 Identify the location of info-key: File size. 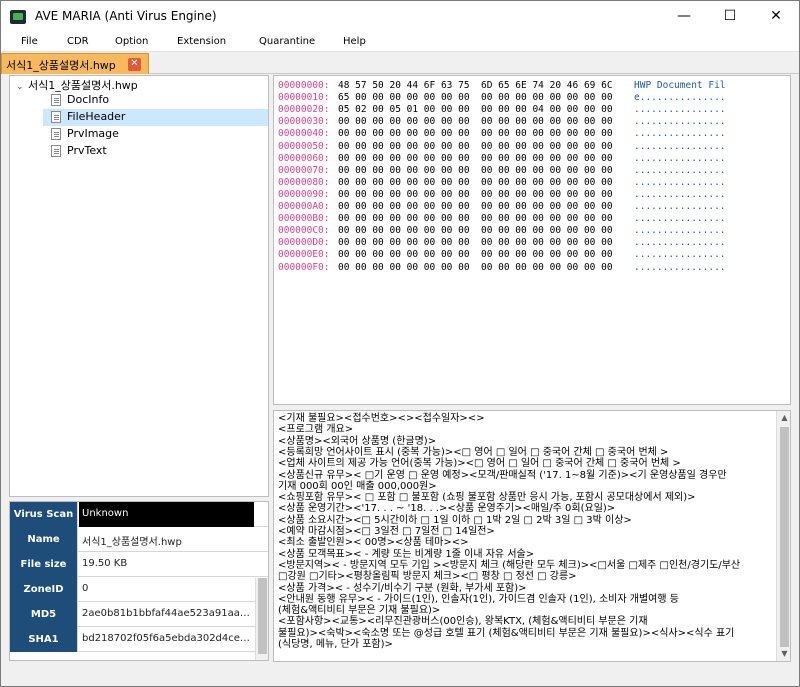
(44, 564).